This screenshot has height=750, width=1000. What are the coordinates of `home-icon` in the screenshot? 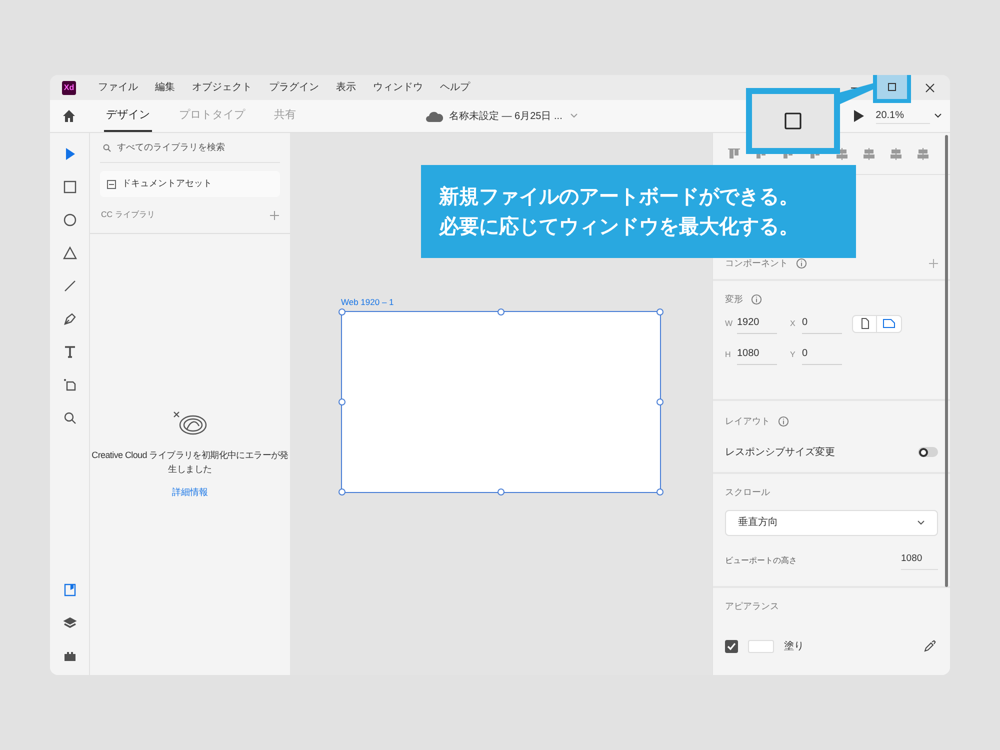 It's located at (69, 116).